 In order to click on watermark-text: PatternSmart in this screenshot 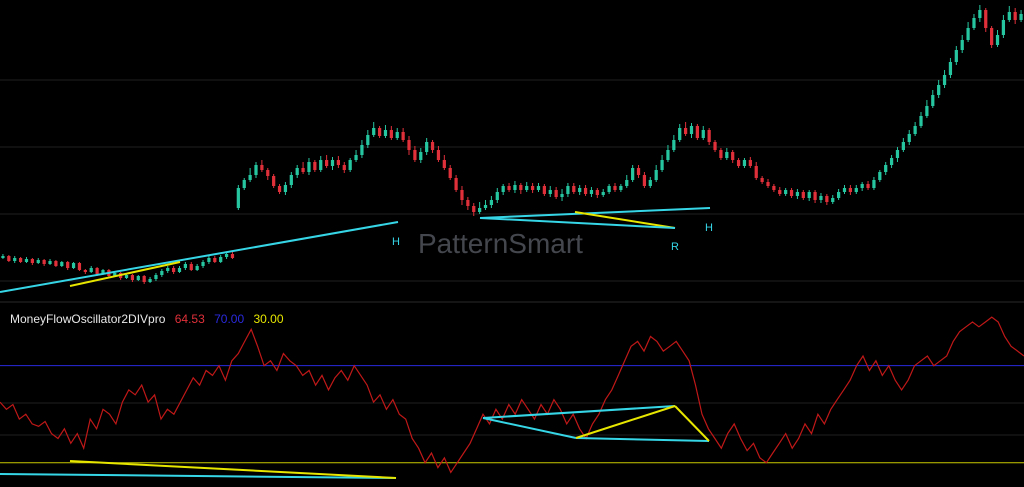, I will do `click(500, 243)`.